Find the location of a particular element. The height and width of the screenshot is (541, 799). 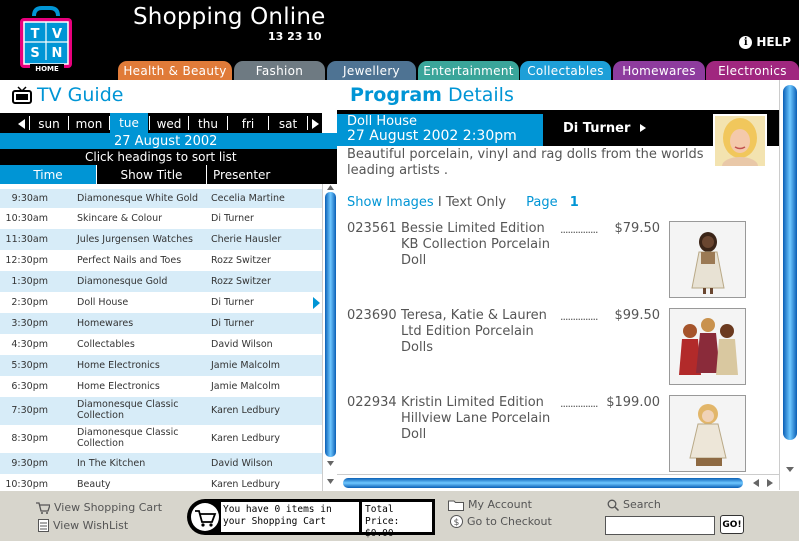

schedule-row: 5:30pm Home Electronics Jamie Malcolm is located at coordinates (161, 365).